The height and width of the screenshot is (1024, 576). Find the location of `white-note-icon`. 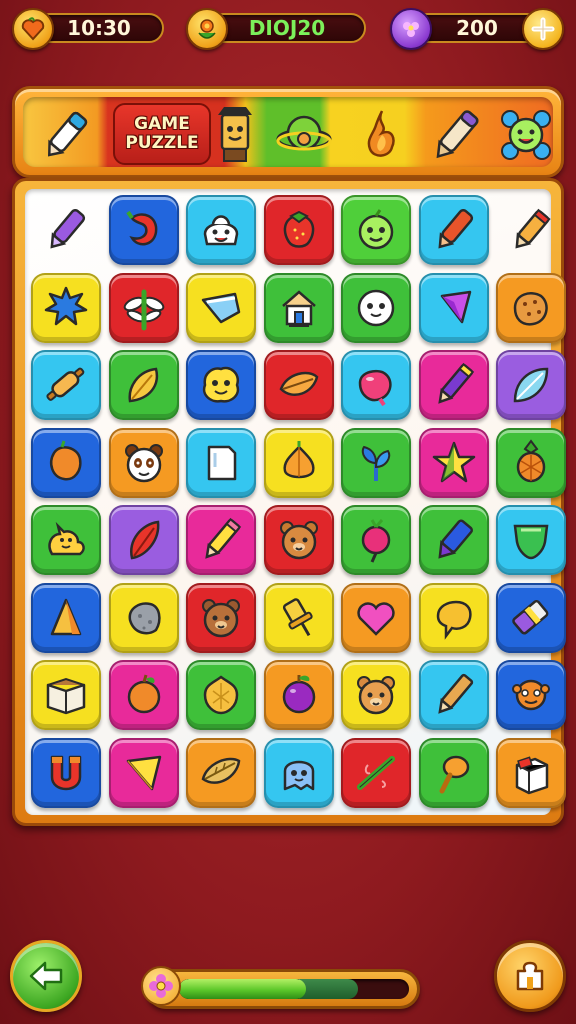

white-note-icon is located at coordinates (222, 462).